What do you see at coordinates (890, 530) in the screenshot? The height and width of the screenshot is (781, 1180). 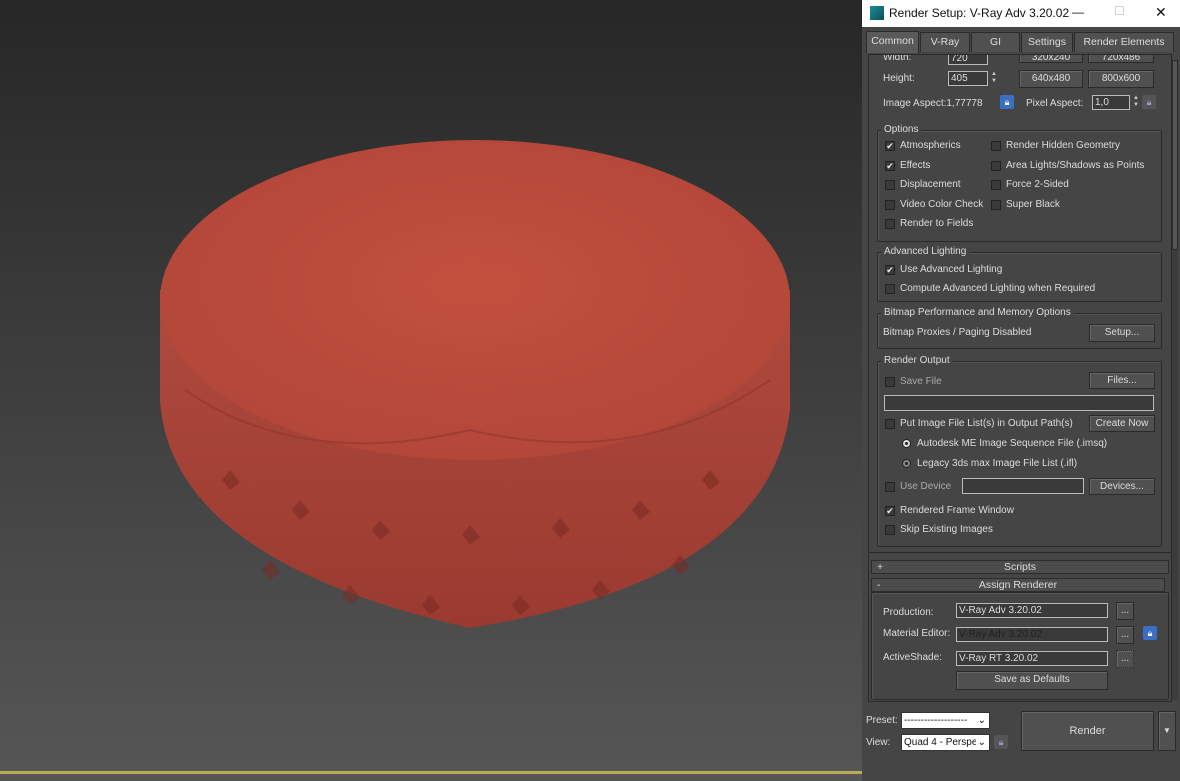 I see `skip-existing-checkbox` at bounding box center [890, 530].